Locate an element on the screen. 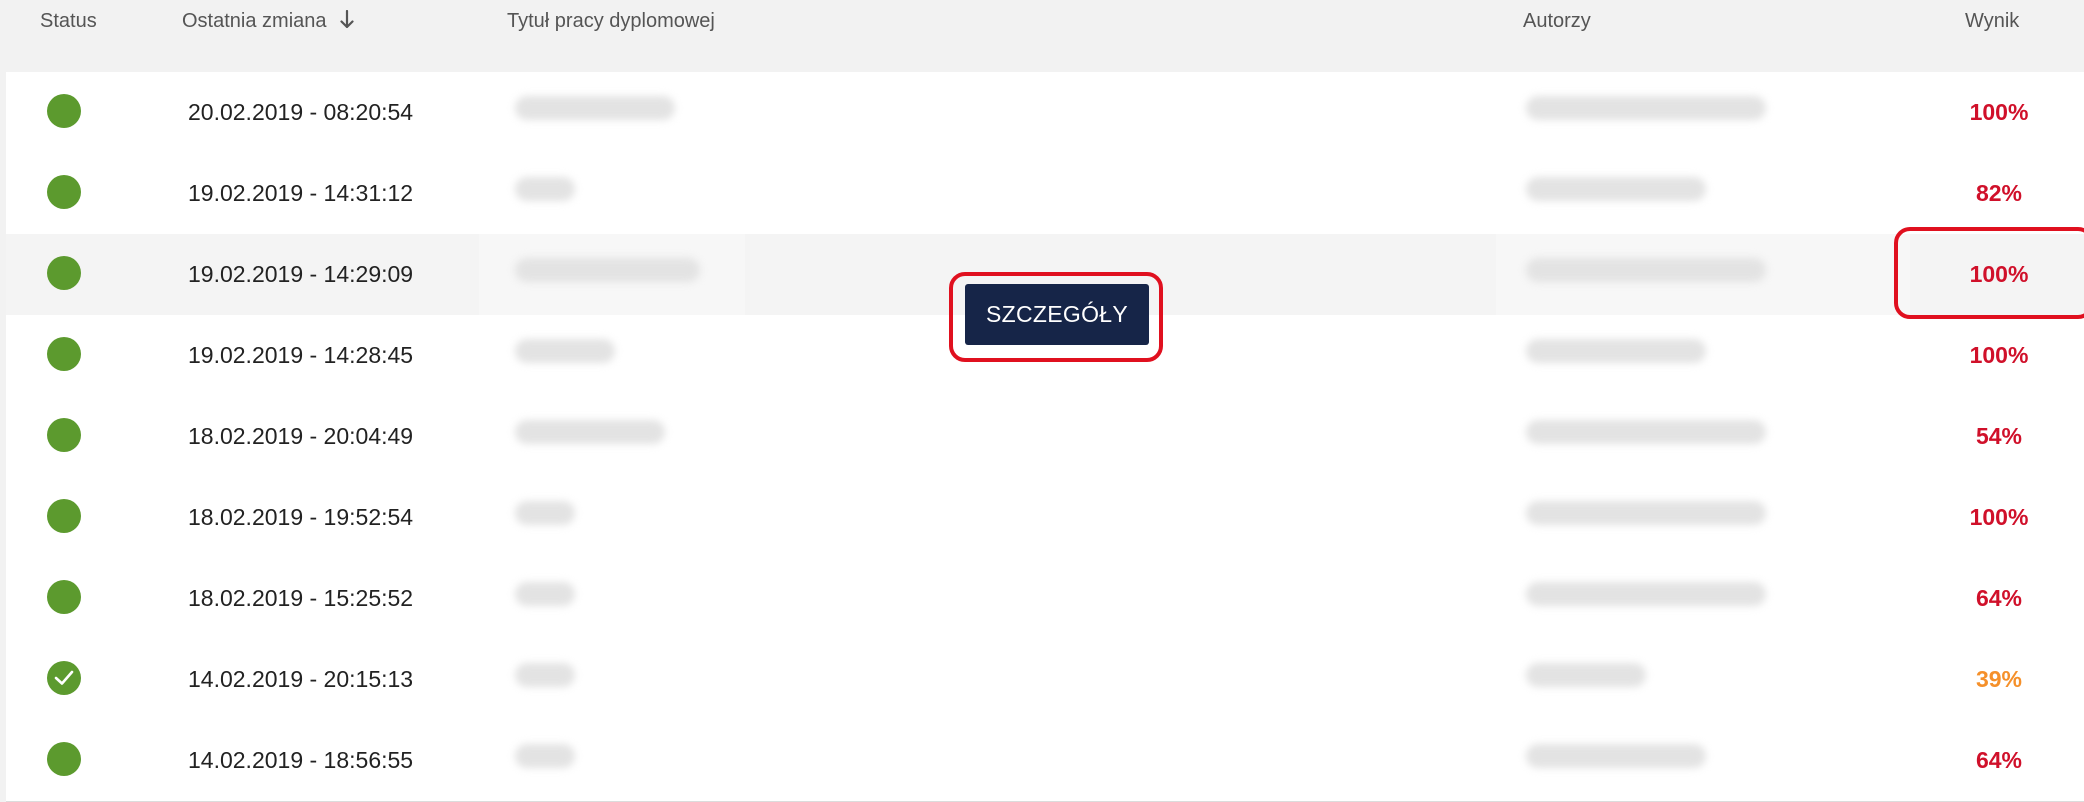 This screenshot has height=802, width=2084. score-highlight is located at coordinates (1989, 273).